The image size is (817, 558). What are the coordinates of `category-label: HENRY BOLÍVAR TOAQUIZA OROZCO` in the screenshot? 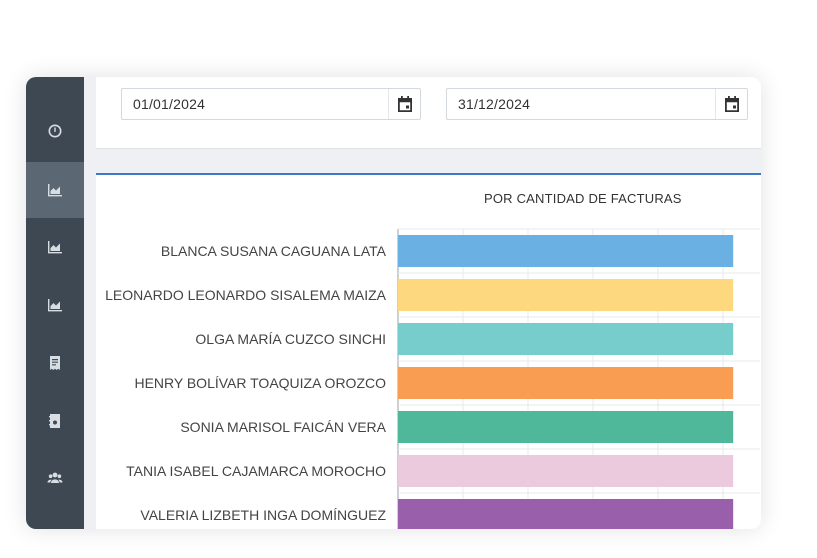 It's located at (260, 383).